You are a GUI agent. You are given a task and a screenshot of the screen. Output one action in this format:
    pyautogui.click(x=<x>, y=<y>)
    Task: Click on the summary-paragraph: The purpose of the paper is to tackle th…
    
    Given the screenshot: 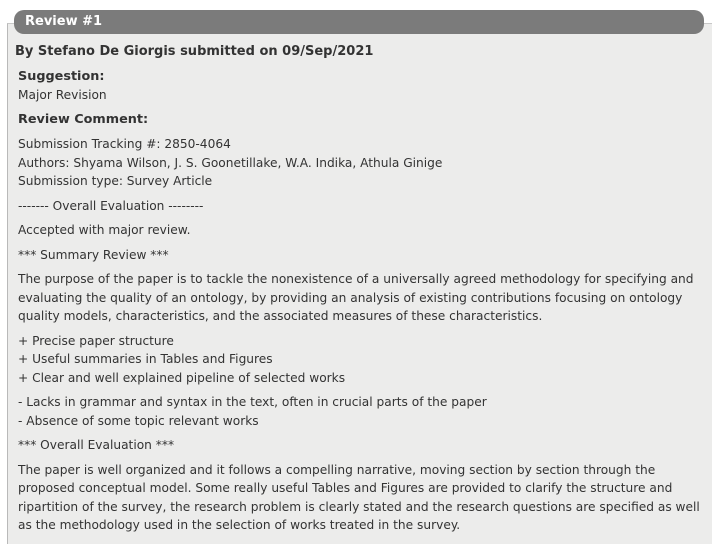 What is the action you would take?
    pyautogui.click(x=356, y=298)
    